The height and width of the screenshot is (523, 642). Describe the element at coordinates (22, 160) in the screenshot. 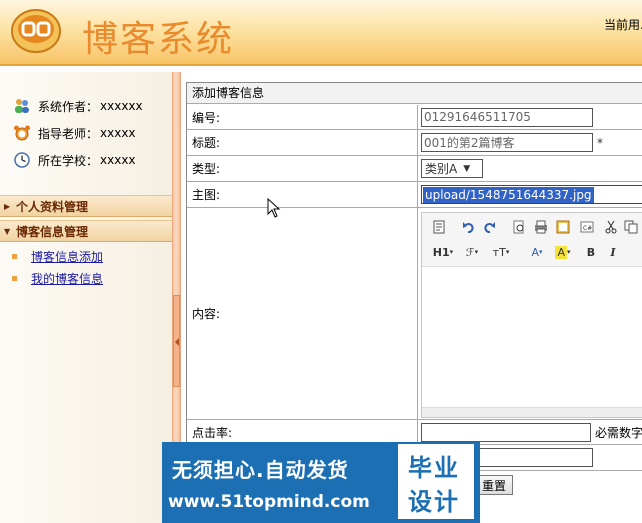

I see `clock-icon` at that location.